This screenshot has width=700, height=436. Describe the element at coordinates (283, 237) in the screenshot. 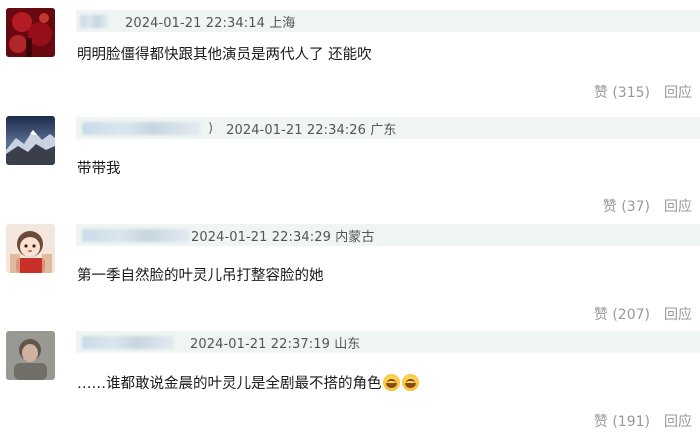

I see `timestamp: 2024-01-21 22:34:29 内蒙古` at that location.